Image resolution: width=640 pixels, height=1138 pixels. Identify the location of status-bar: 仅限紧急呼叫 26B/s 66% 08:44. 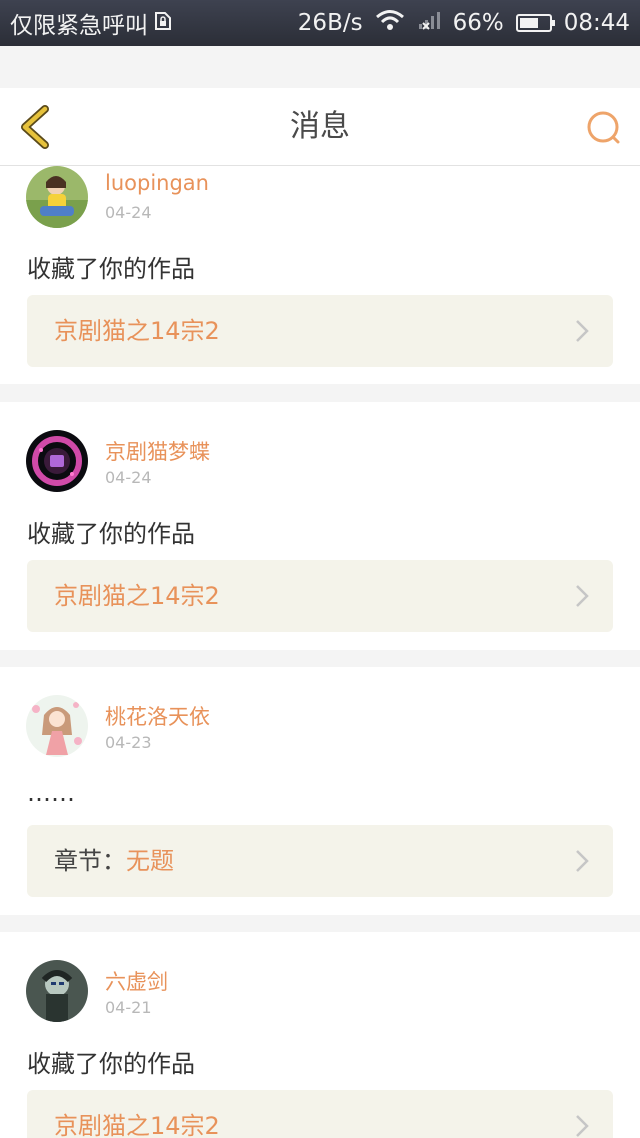
(320, 23).